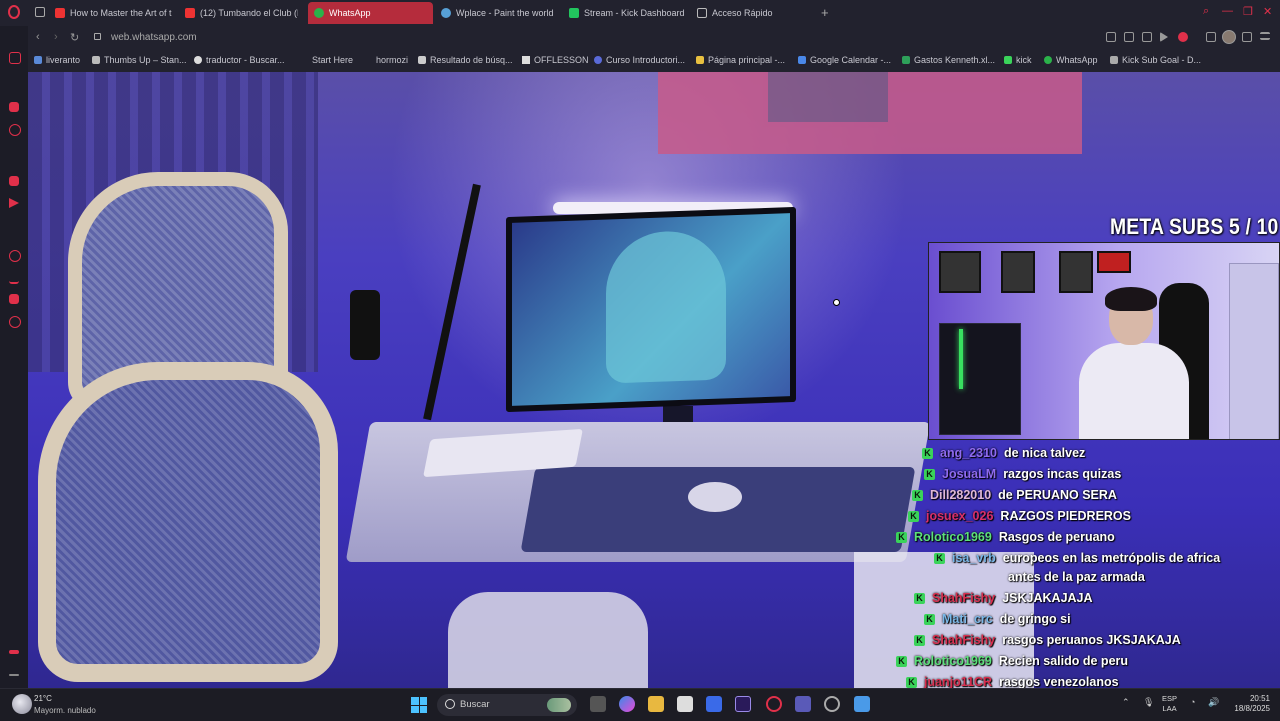  What do you see at coordinates (507, 705) in the screenshot?
I see `taskbar-search: Buscar` at bounding box center [507, 705].